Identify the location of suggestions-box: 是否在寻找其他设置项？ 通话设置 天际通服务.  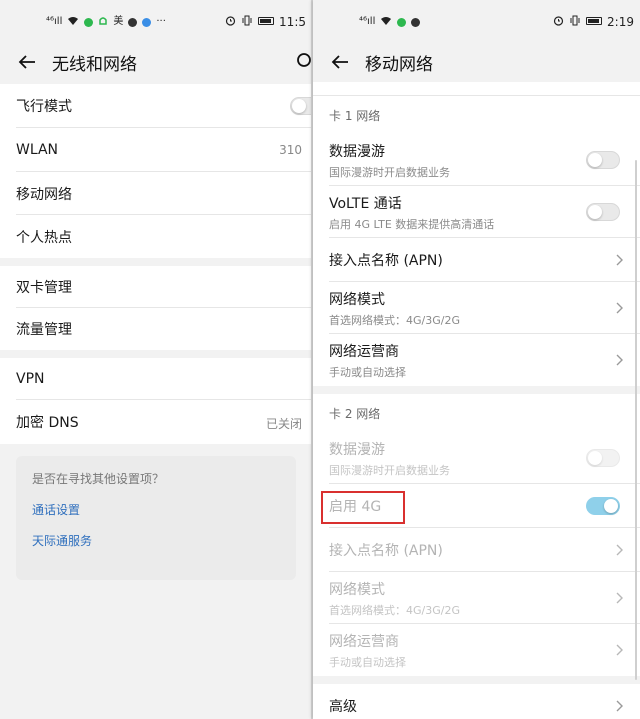
(156, 518).